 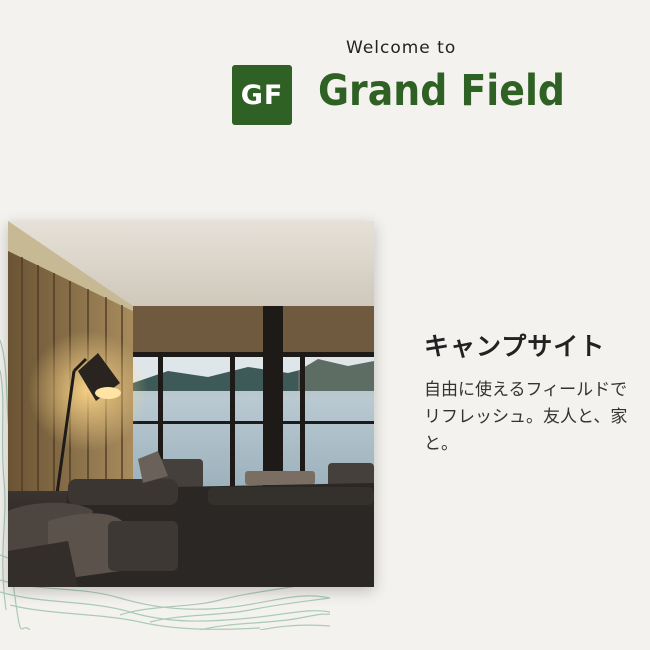 I want to click on logo-icon: GF, so click(x=262, y=95).